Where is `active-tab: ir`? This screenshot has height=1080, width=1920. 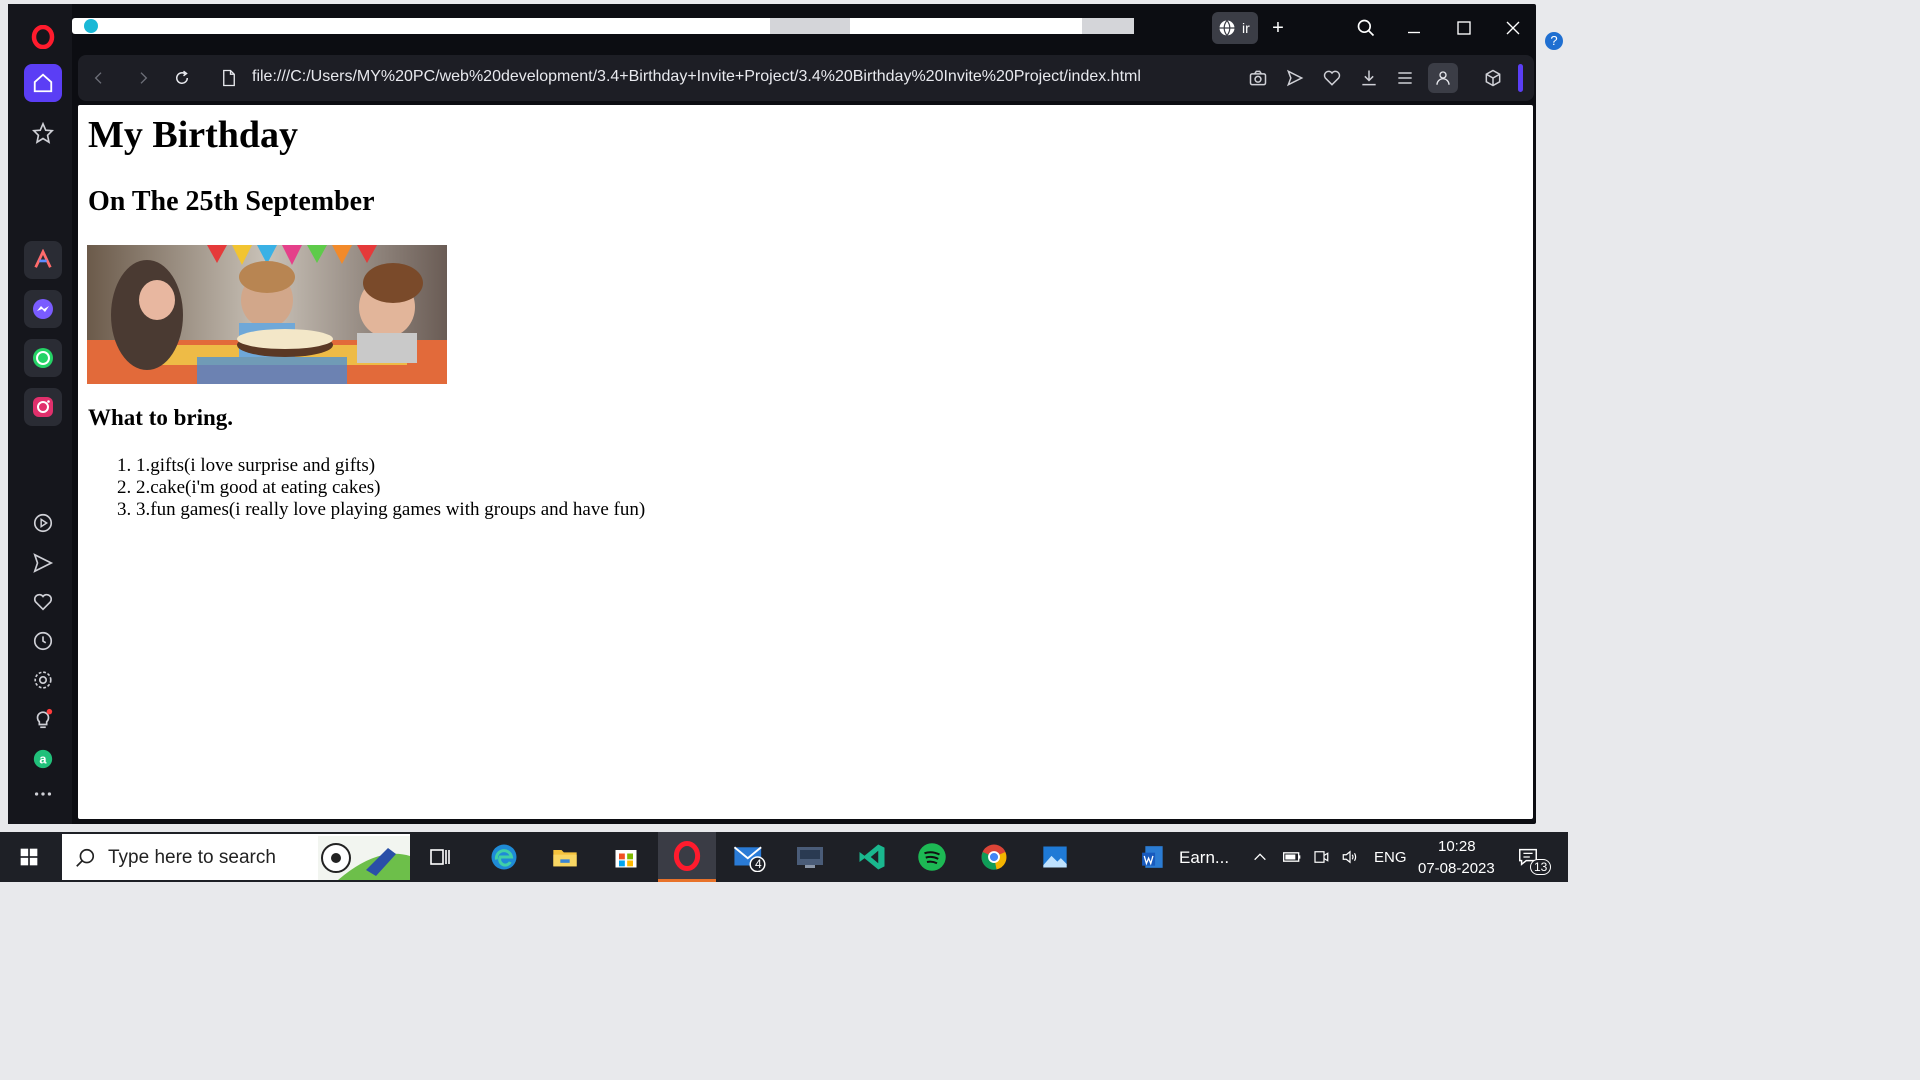 active-tab: ir is located at coordinates (1235, 28).